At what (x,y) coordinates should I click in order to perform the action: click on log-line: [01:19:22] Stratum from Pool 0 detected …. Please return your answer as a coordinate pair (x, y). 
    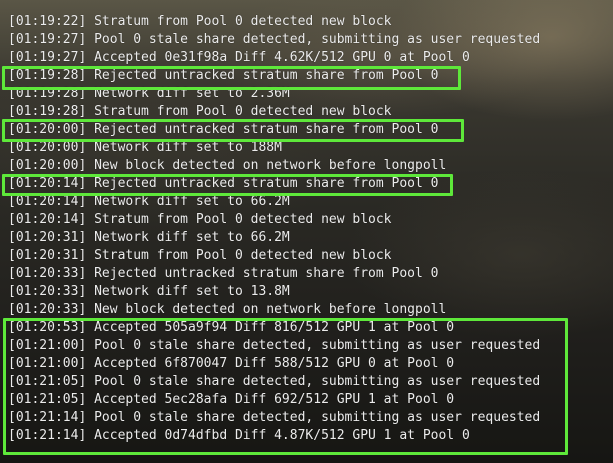
    Looking at the image, I should click on (200, 21).